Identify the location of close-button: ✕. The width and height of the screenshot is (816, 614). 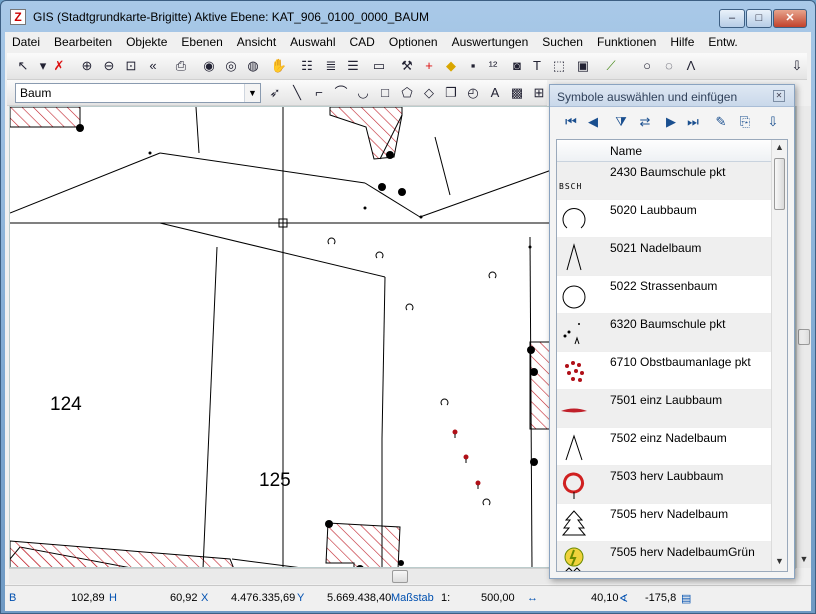
(790, 18).